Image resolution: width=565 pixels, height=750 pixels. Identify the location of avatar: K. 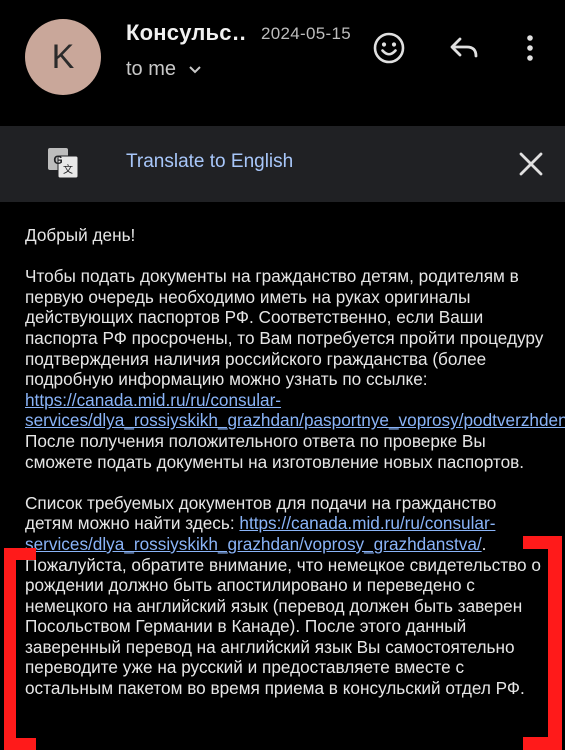
(63, 57).